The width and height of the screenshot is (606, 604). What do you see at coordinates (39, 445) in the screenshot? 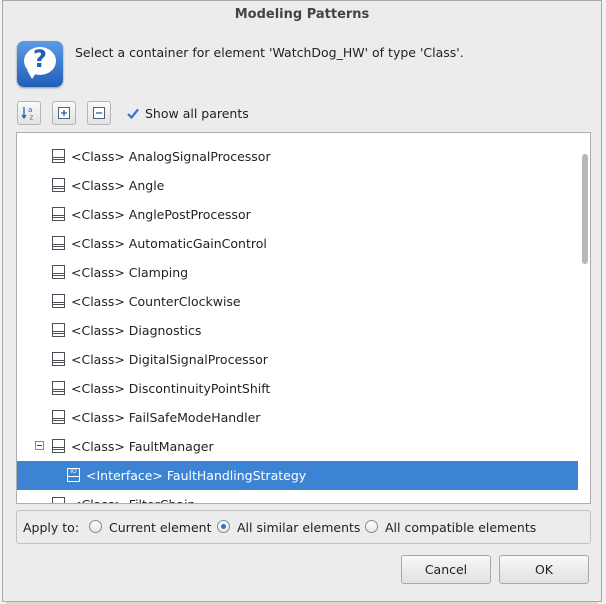
I see `collapse-toggle-icon` at bounding box center [39, 445].